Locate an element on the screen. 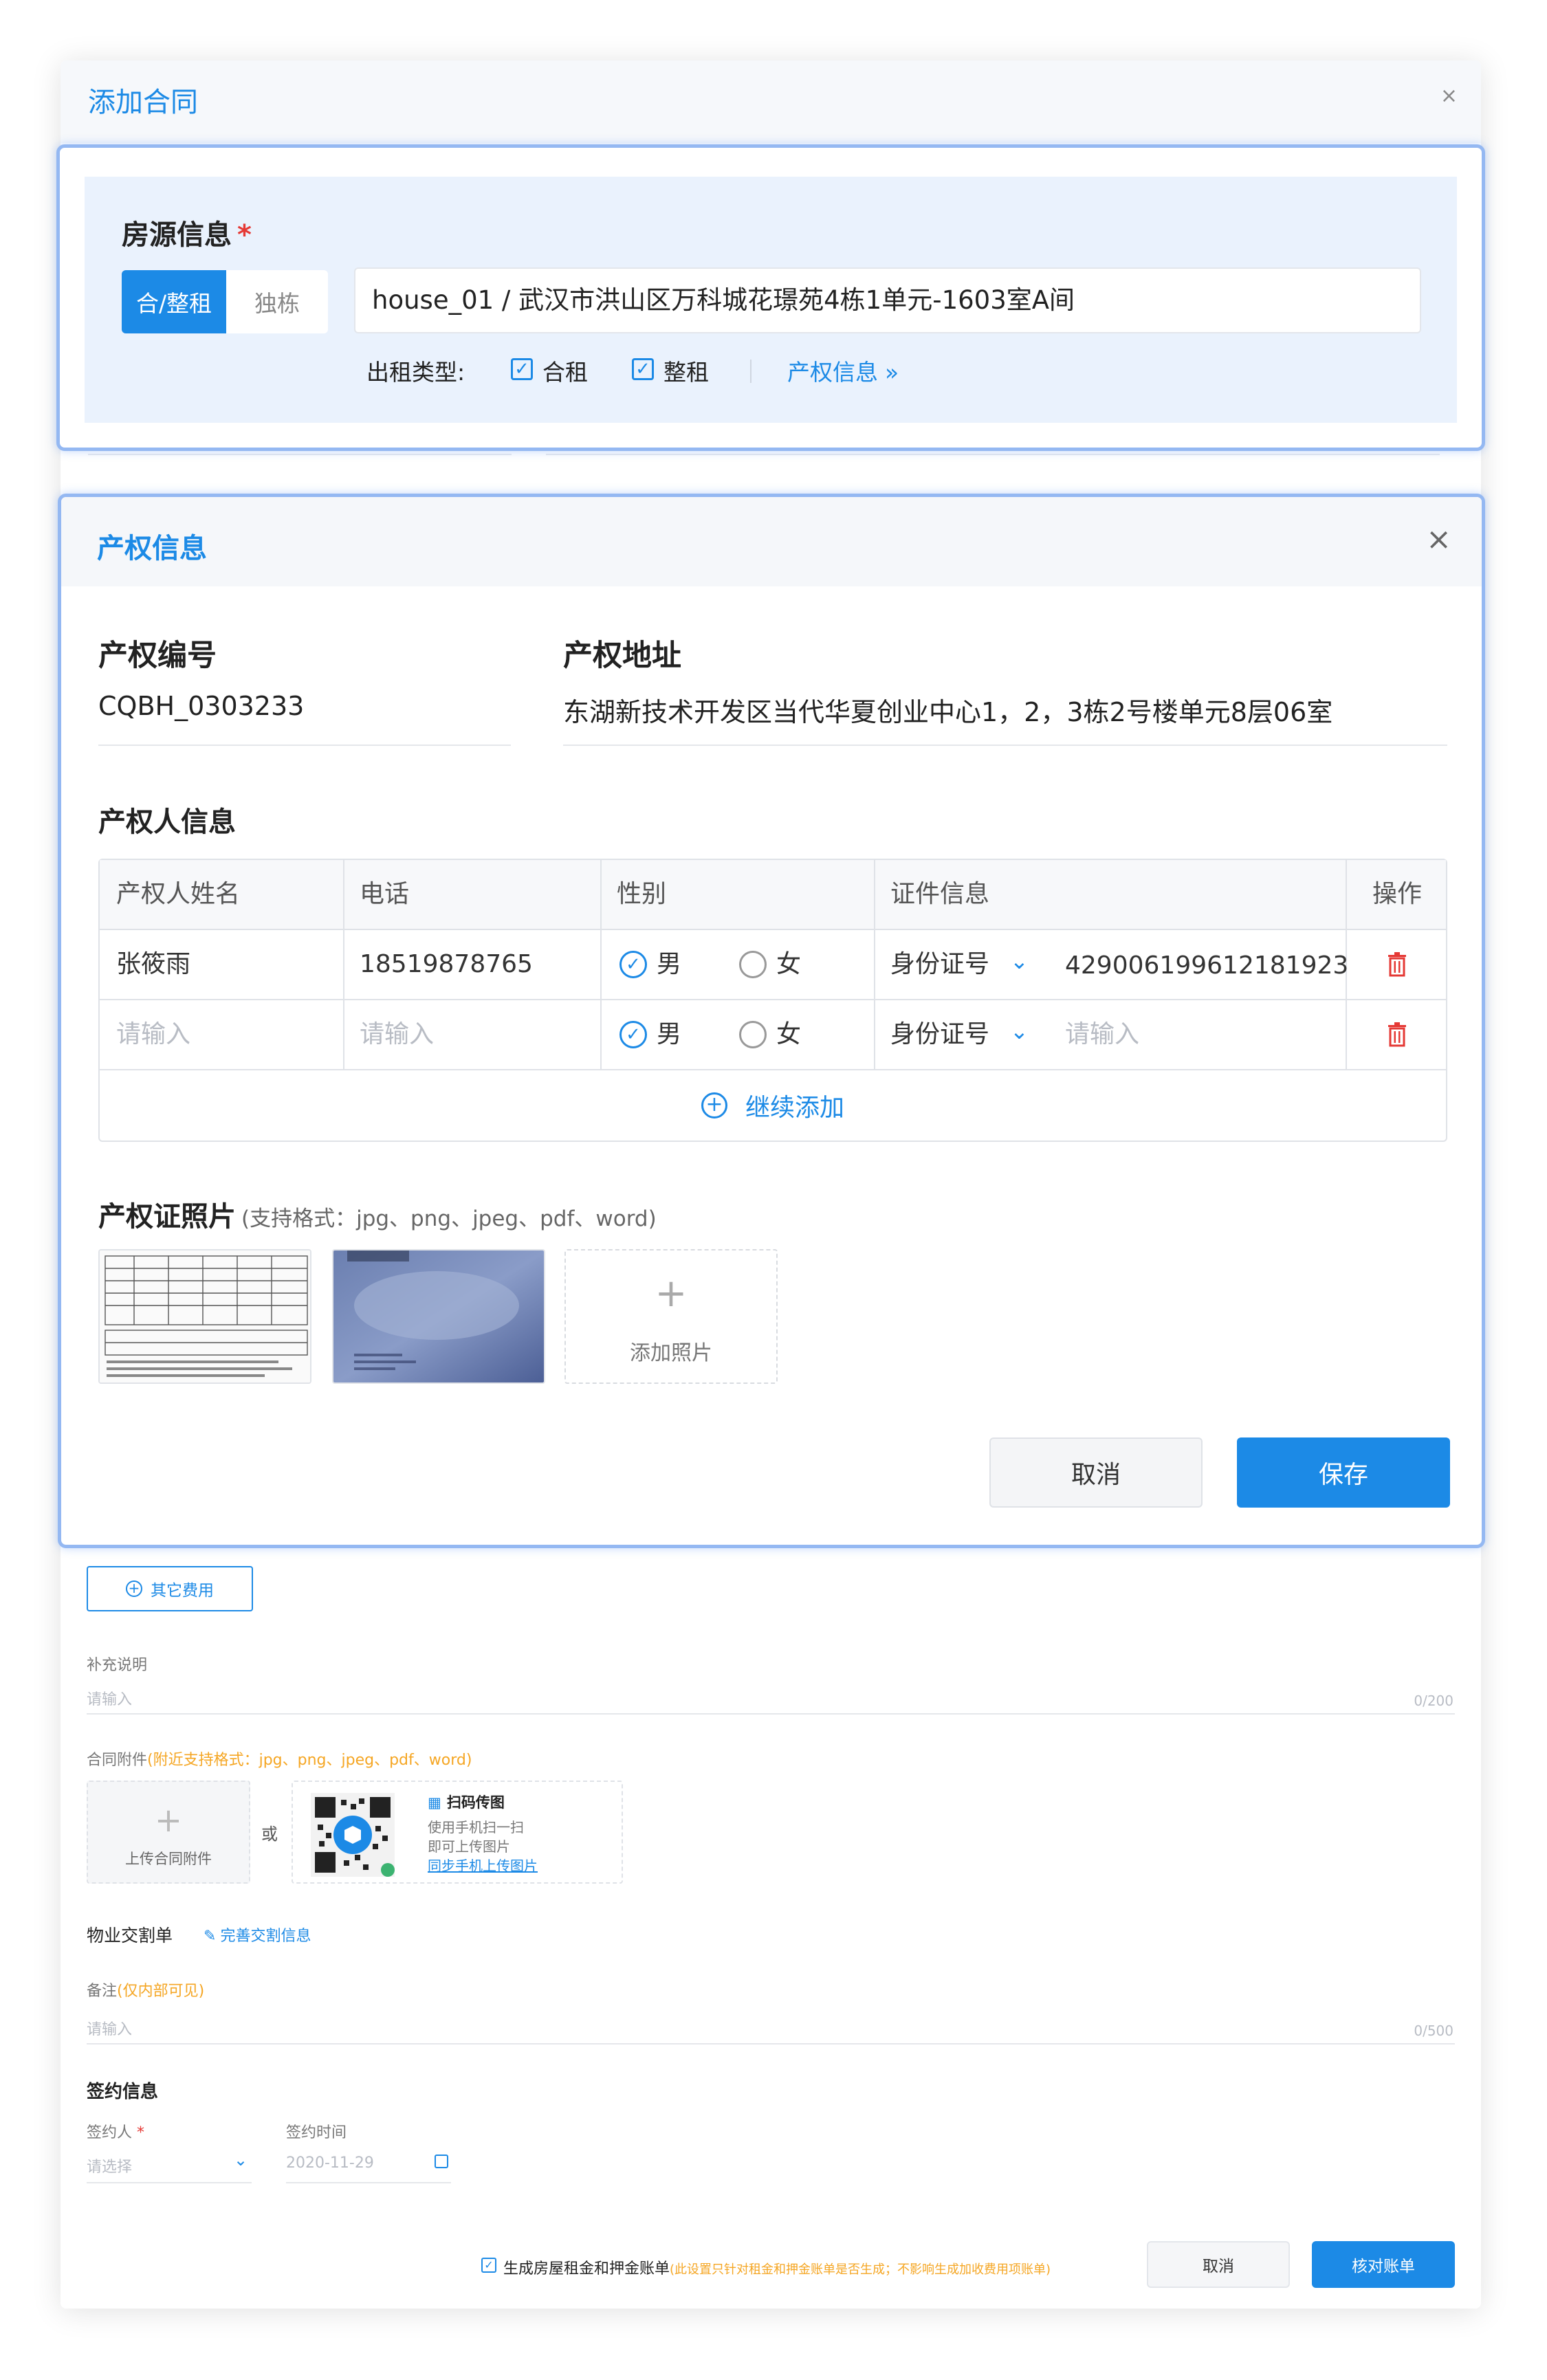 Image resolution: width=1547 pixels, height=2380 pixels. note-underline is located at coordinates (771, 2044).